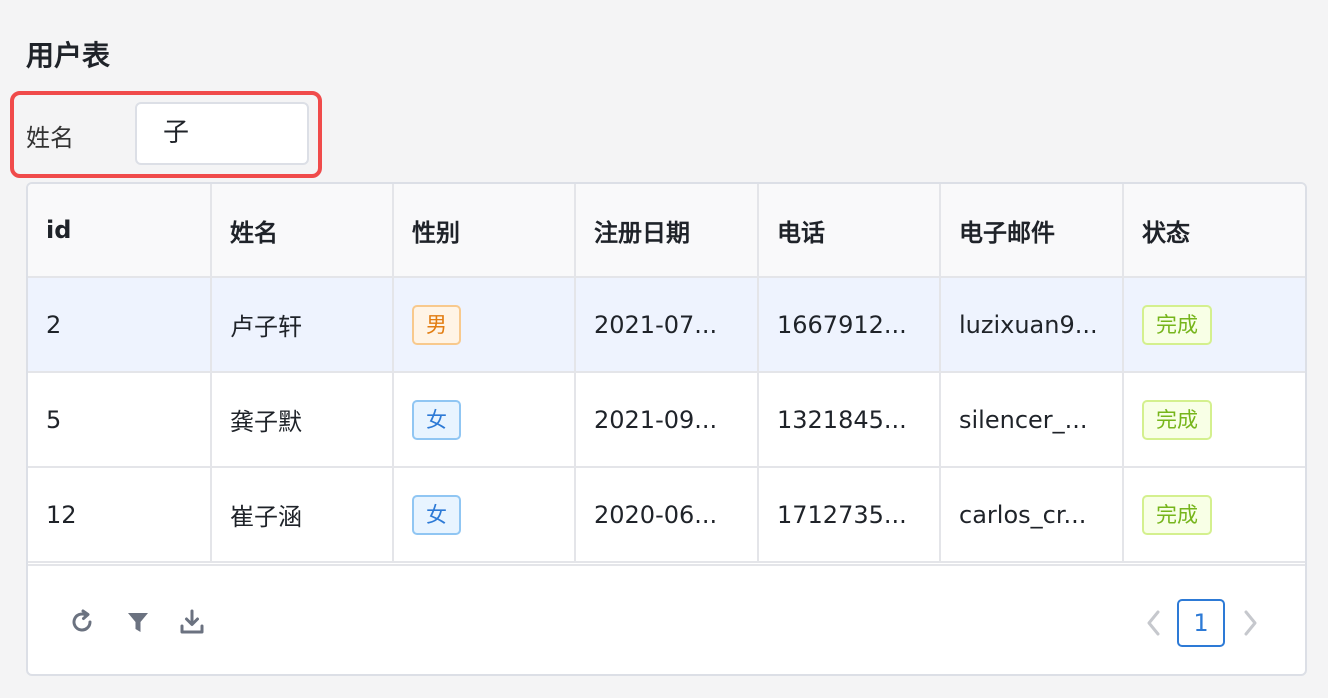 Image resolution: width=1328 pixels, height=698 pixels. I want to click on column-header-id: id, so click(120, 231).